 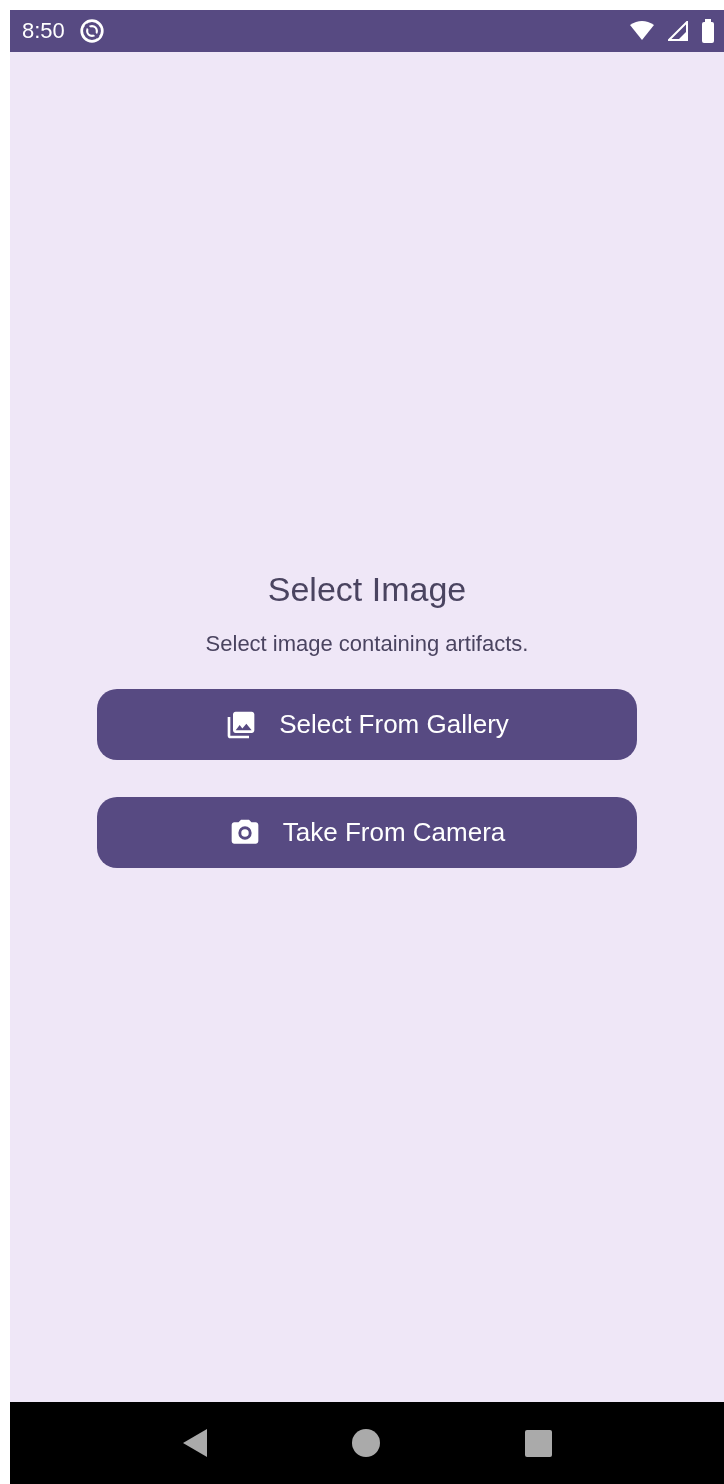 What do you see at coordinates (365, 1443) in the screenshot?
I see `home-icon` at bounding box center [365, 1443].